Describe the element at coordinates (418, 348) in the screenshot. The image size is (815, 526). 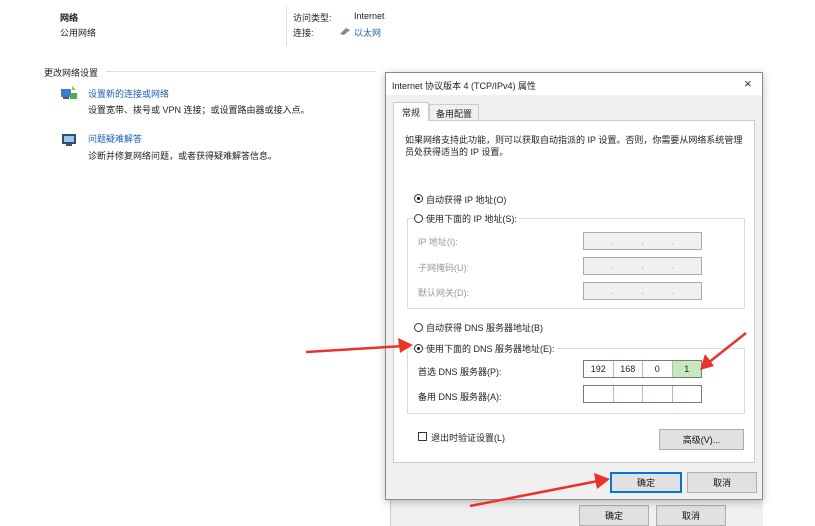
I see `manual-dns-radio` at that location.